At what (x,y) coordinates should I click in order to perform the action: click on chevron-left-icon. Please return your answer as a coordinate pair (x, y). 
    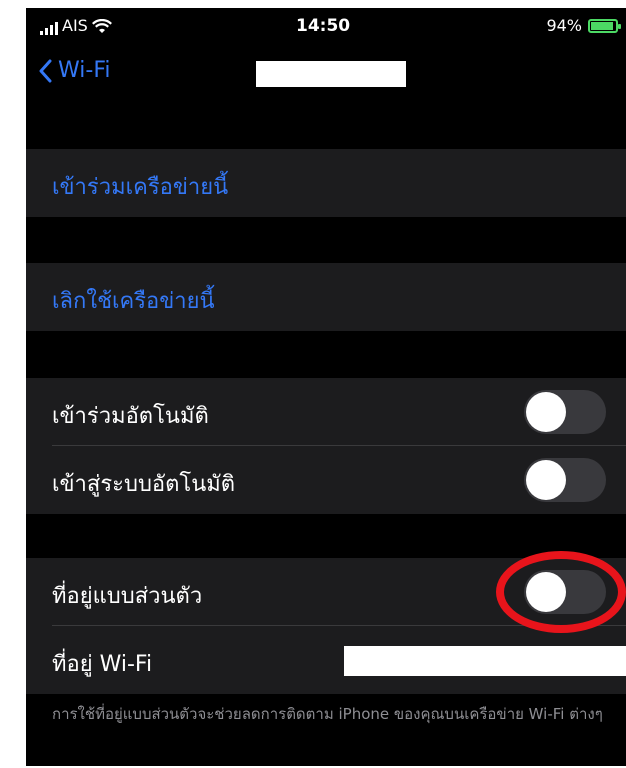
    Looking at the image, I should click on (45, 70).